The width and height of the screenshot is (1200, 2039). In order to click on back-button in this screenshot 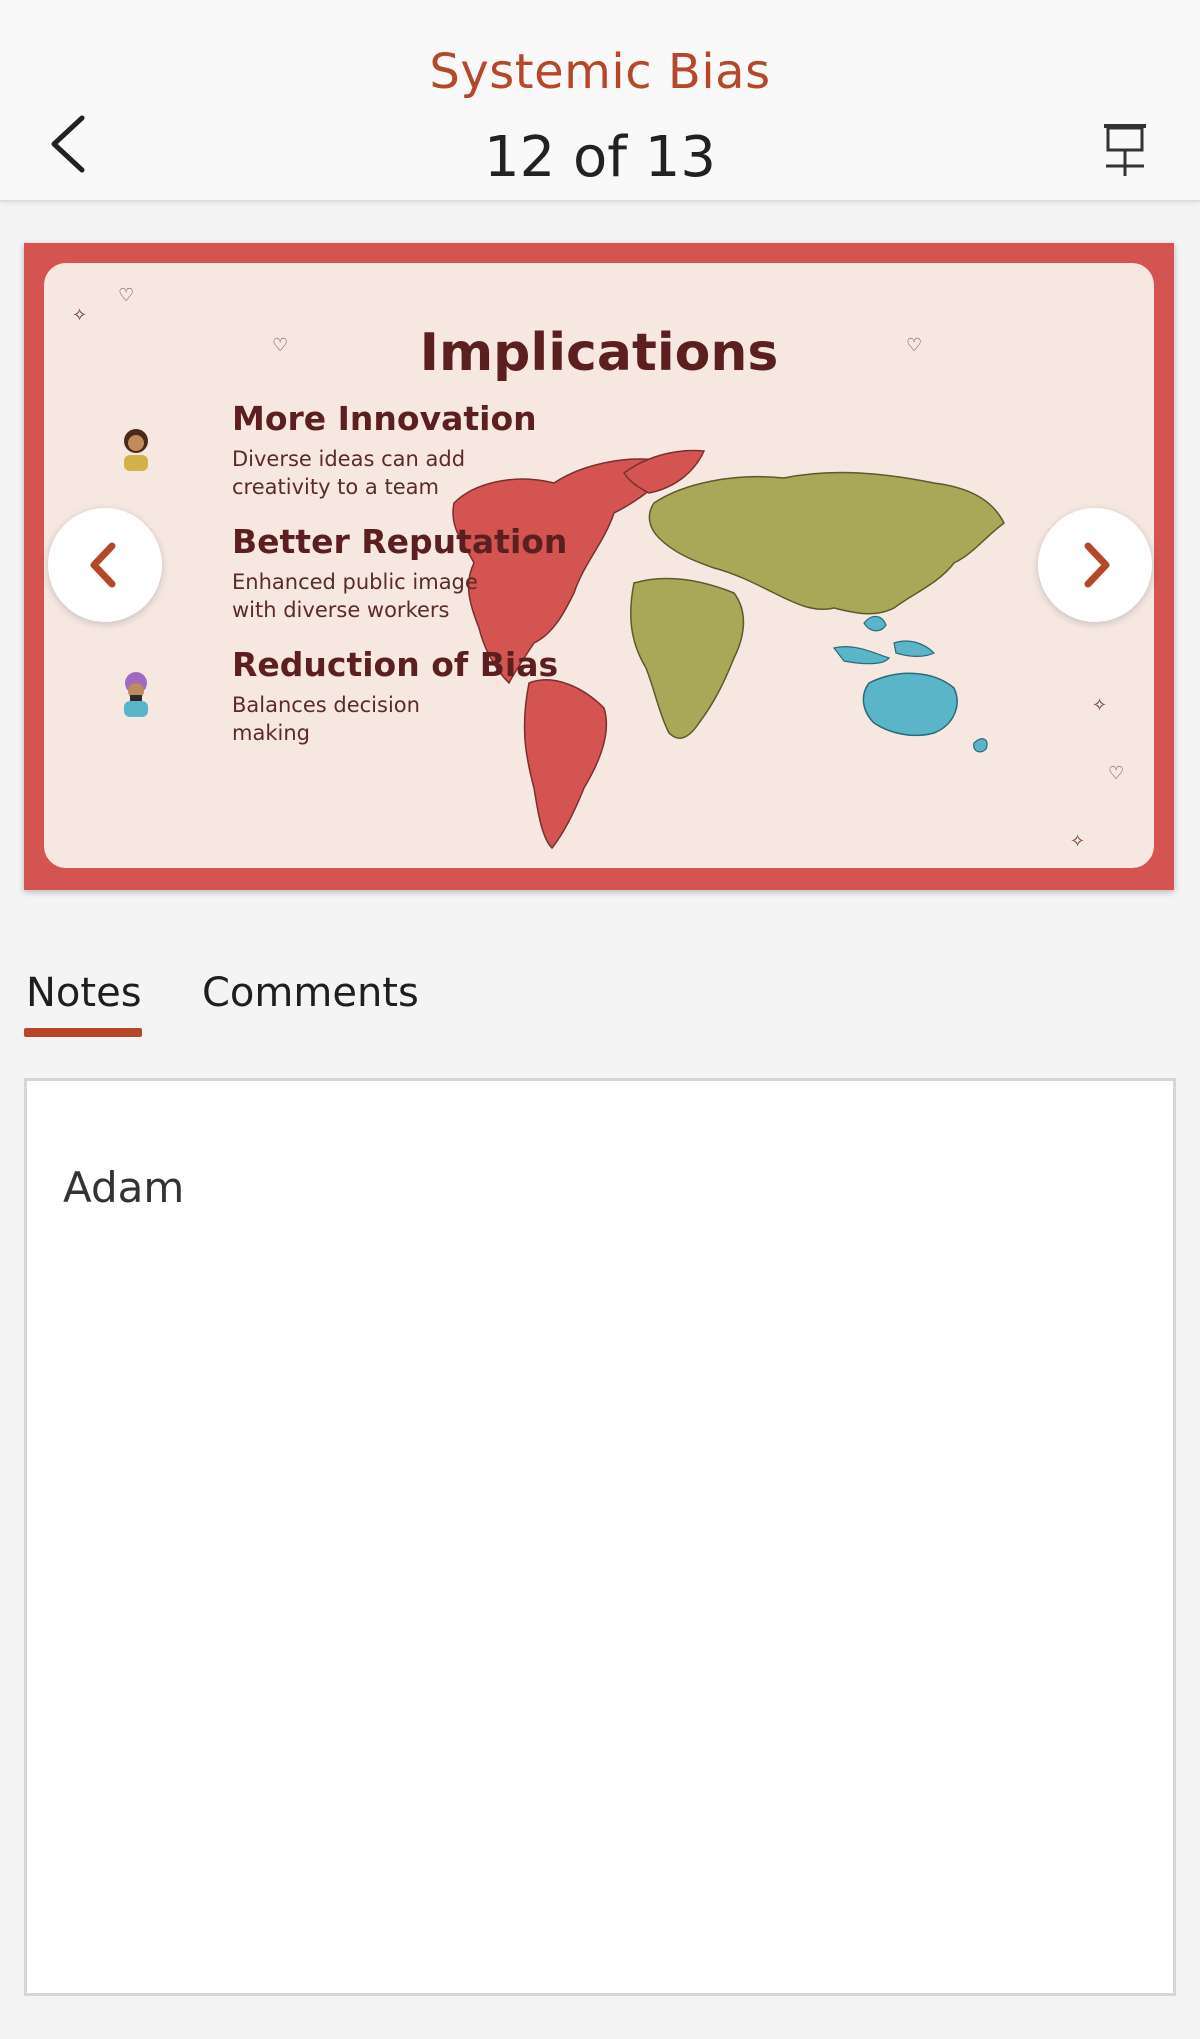, I will do `click(70, 144)`.